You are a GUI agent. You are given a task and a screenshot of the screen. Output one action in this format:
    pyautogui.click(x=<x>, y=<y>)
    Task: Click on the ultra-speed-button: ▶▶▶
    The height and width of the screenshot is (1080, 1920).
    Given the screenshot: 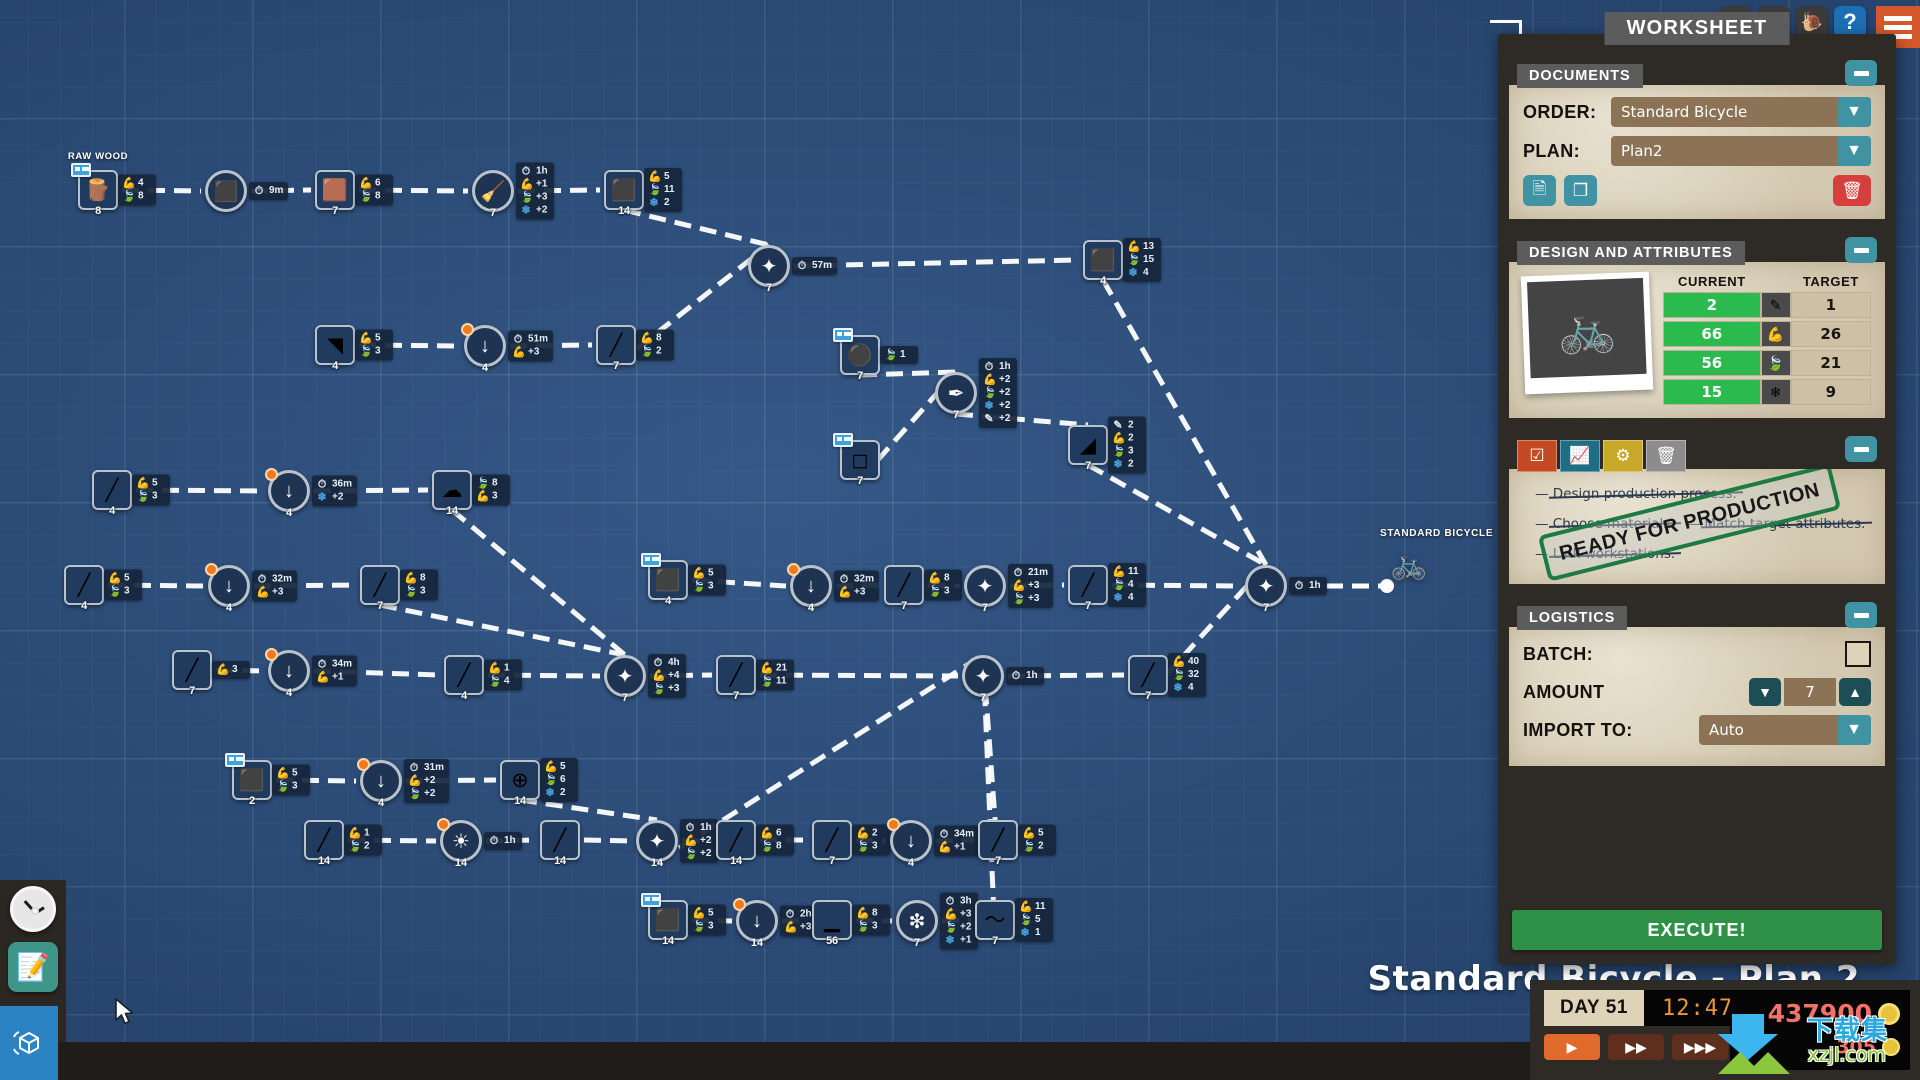 What is the action you would take?
    pyautogui.click(x=1700, y=1047)
    